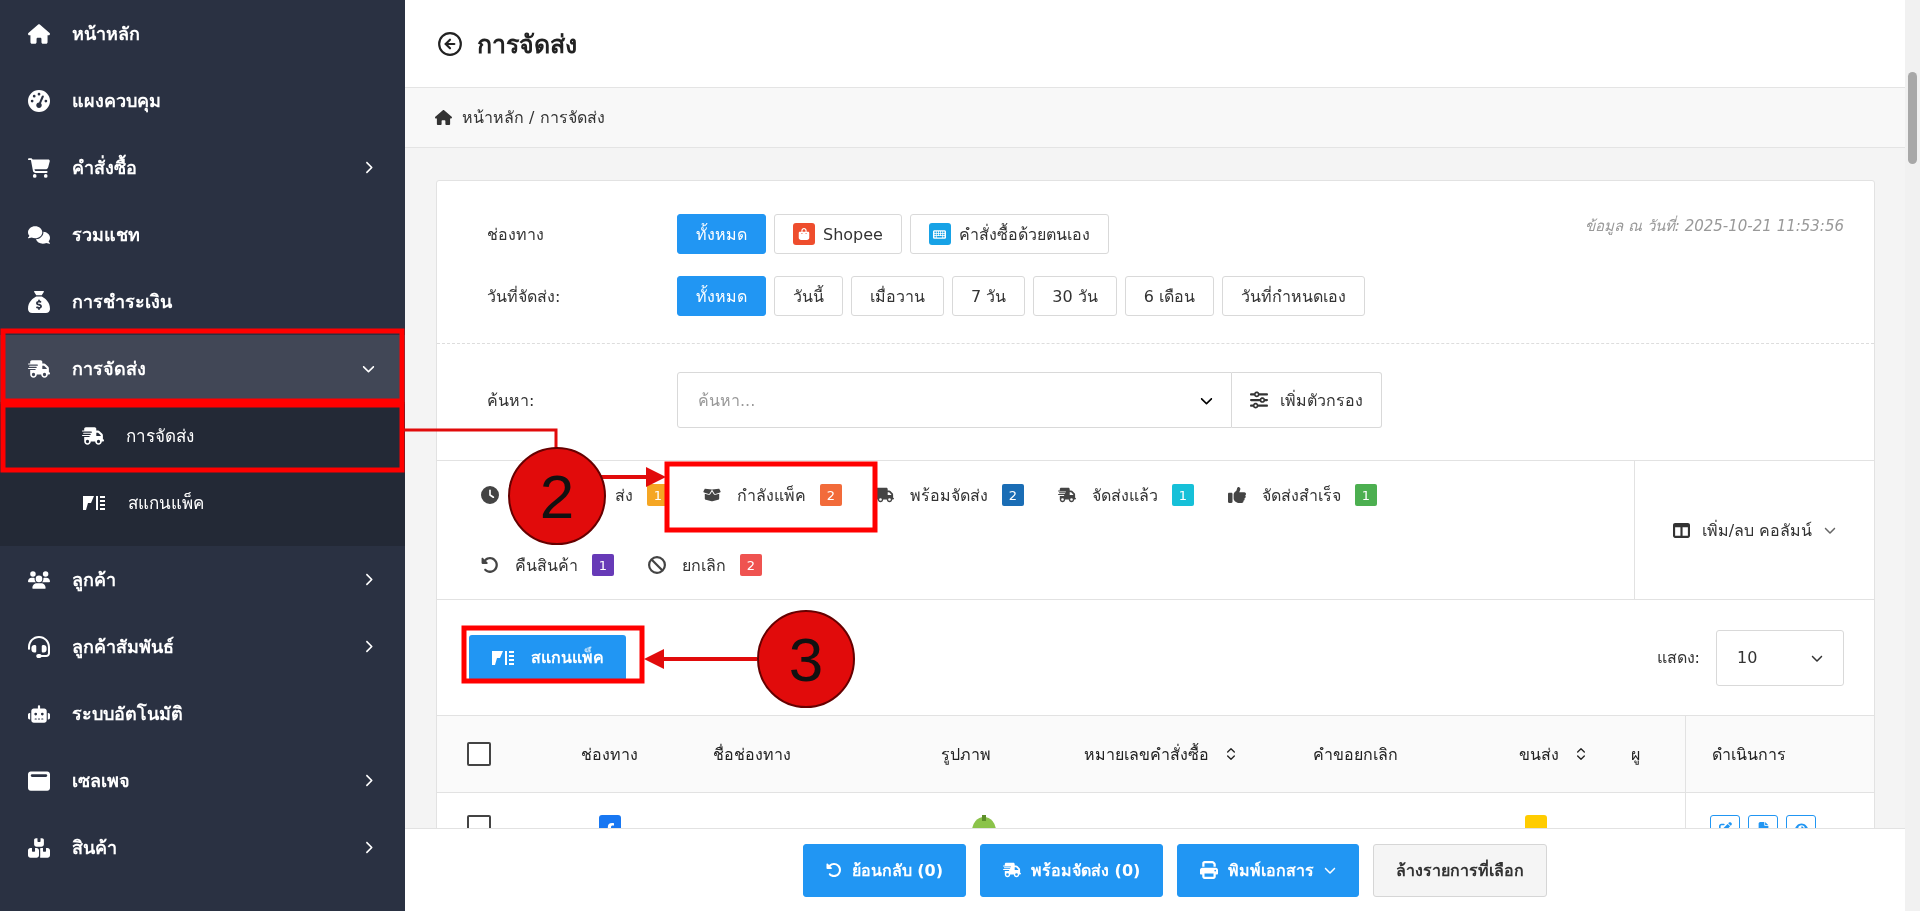 This screenshot has width=1920, height=911. I want to click on date-option: 7 วัน, so click(989, 296).